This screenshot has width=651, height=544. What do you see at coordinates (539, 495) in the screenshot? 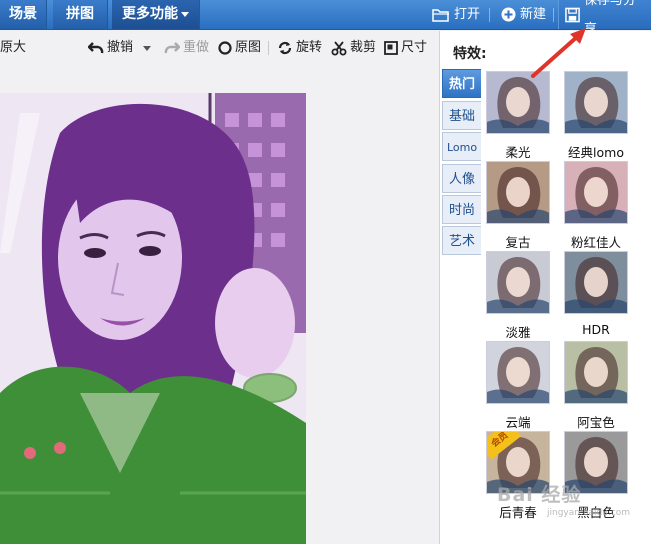
I see `watermark: Bai 经验` at bounding box center [539, 495].